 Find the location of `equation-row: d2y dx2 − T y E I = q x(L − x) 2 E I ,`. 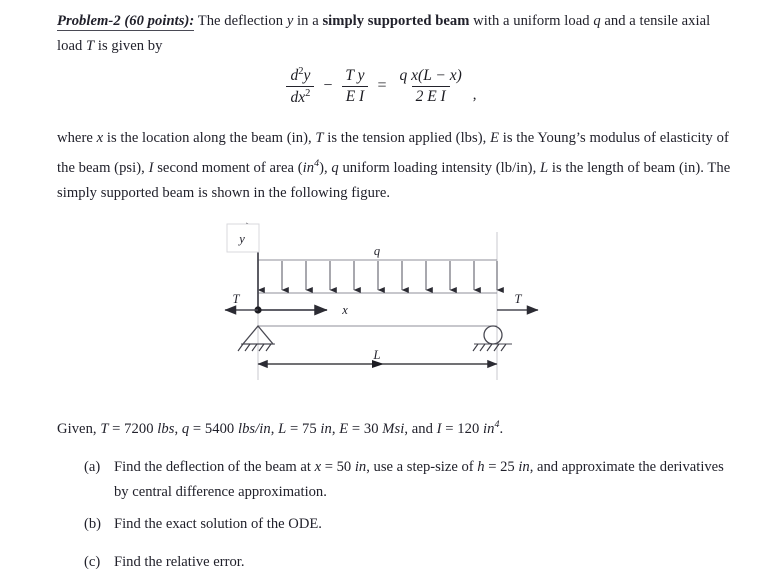

equation-row: d2y dx2 − T y E I = q x(L − x) 2 E I , is located at coordinates (381, 86).